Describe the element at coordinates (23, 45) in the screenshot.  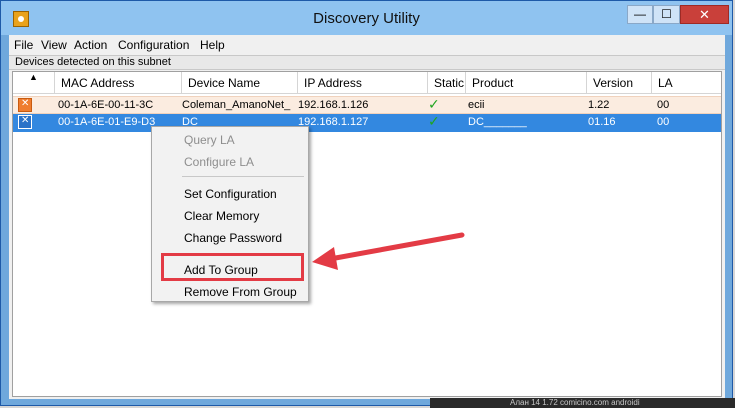
I see `menu-file: File` at that location.